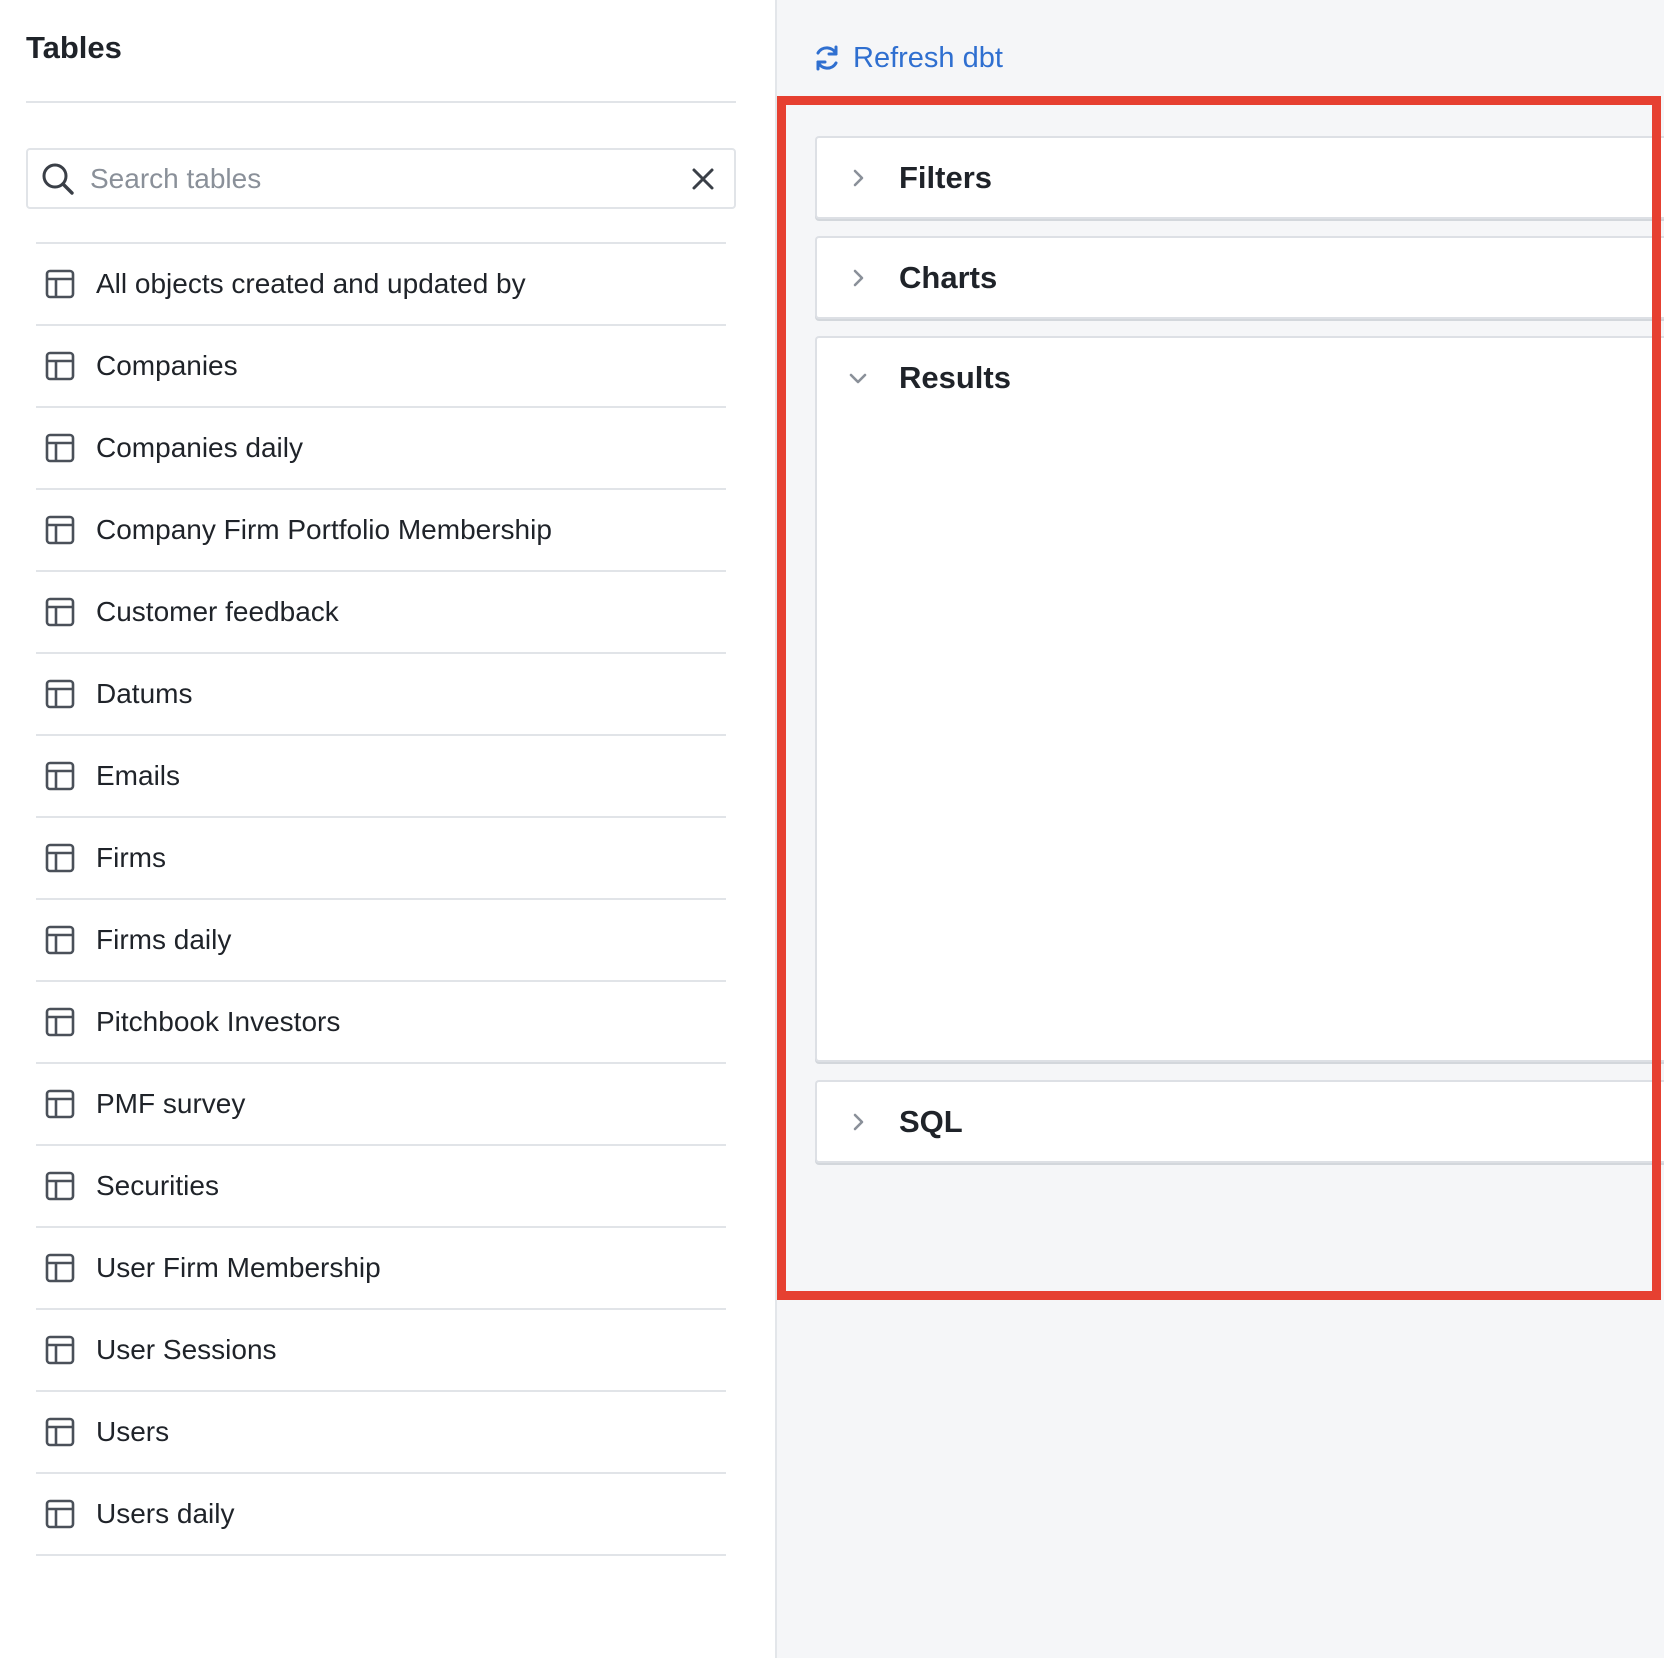  I want to click on charts-panel: Charts, so click(1239, 277).